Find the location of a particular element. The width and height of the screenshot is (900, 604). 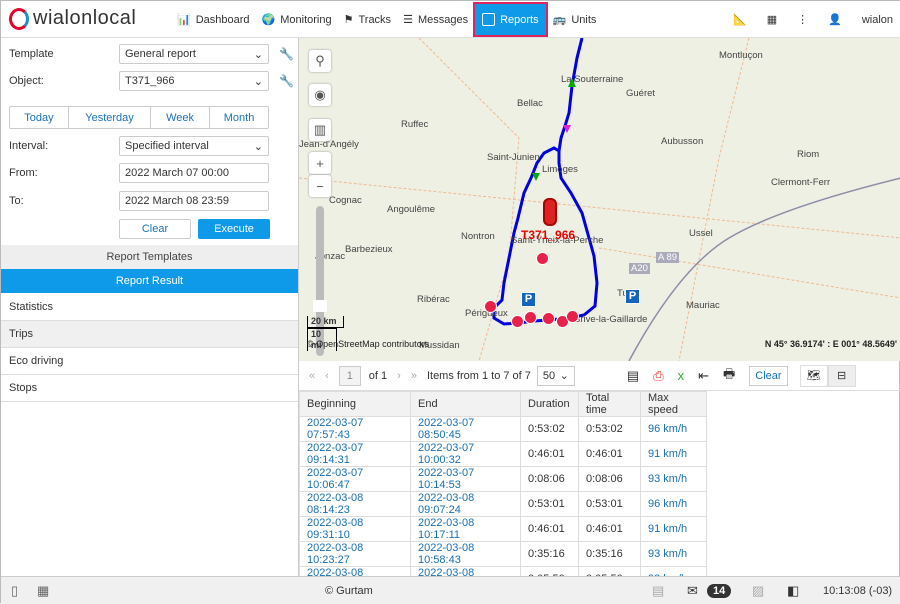

table-cell: 2022-03-08 10:17:11 is located at coordinates (465, 529).